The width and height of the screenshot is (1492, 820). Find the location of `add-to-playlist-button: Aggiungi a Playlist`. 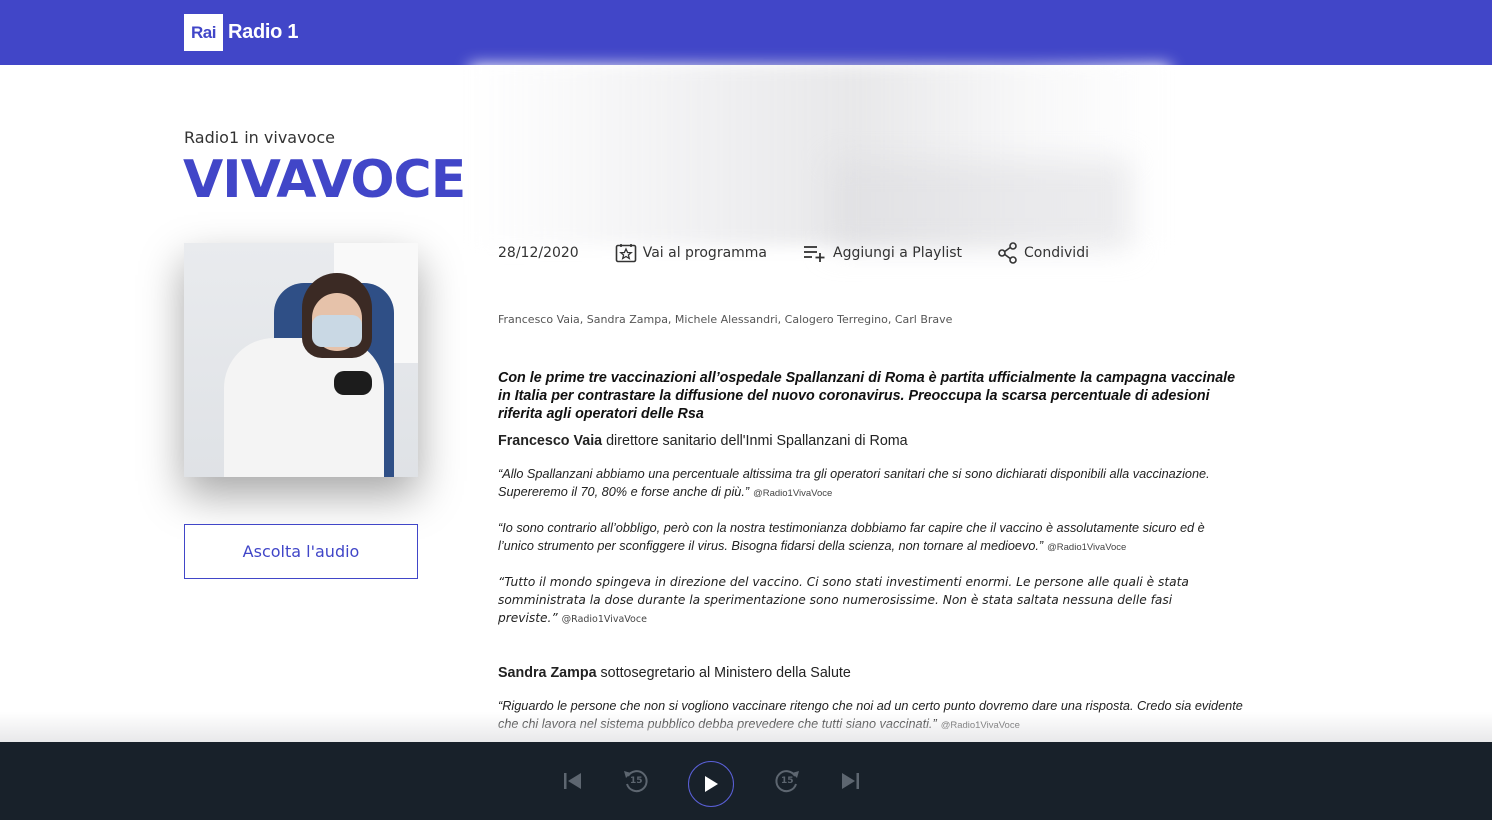

add-to-playlist-button: Aggiungi a Playlist is located at coordinates (882, 253).